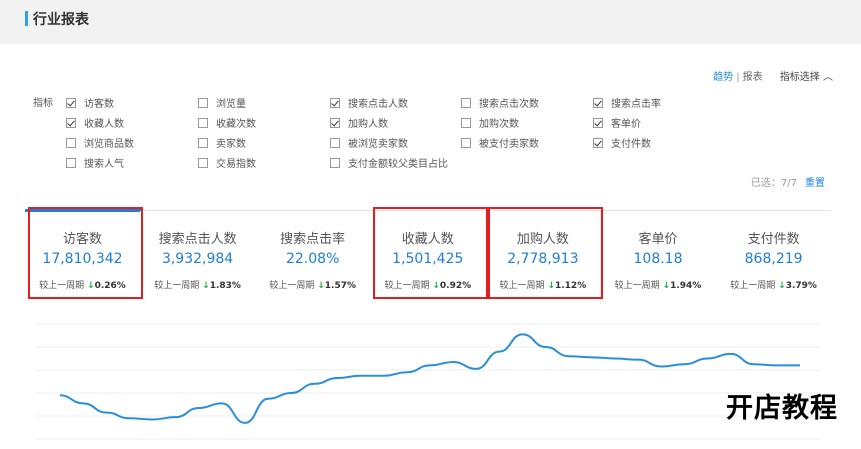 The width and height of the screenshot is (861, 449). Describe the element at coordinates (61, 20) in the screenshot. I see `page-title: 行业报表` at that location.